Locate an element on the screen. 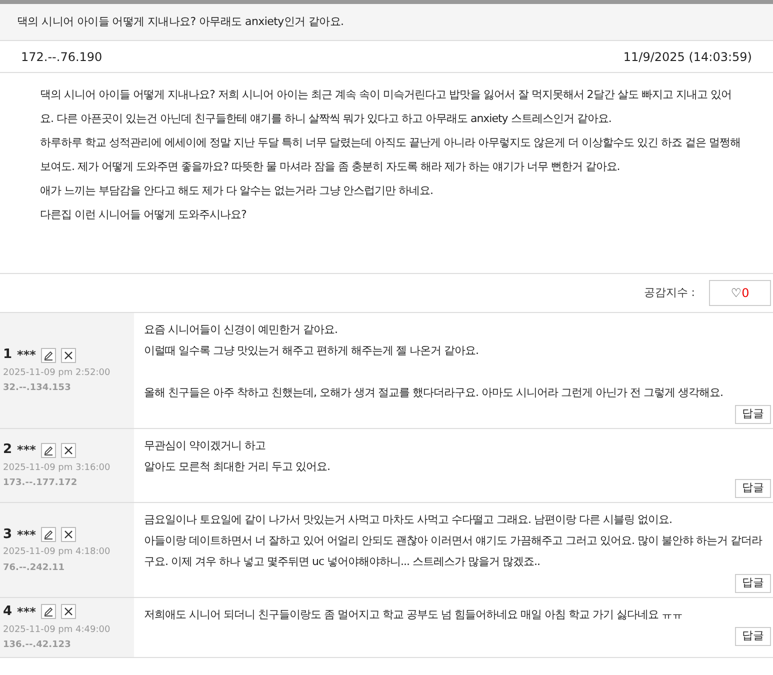  comment-text: 요즘 시니어들이 신경이 예민한거 같아요. is located at coordinates (241, 330).